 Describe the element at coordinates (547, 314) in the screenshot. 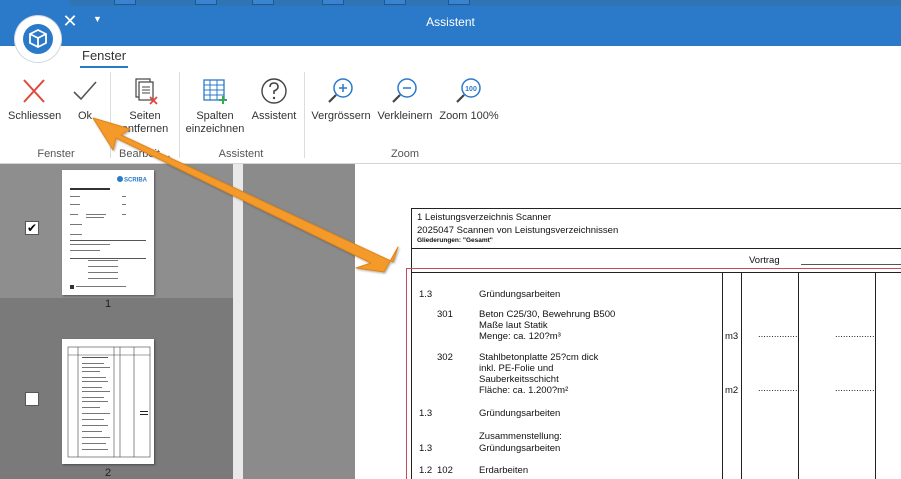

I see `row-text: Beton C25/30, Bewehrung B500` at that location.